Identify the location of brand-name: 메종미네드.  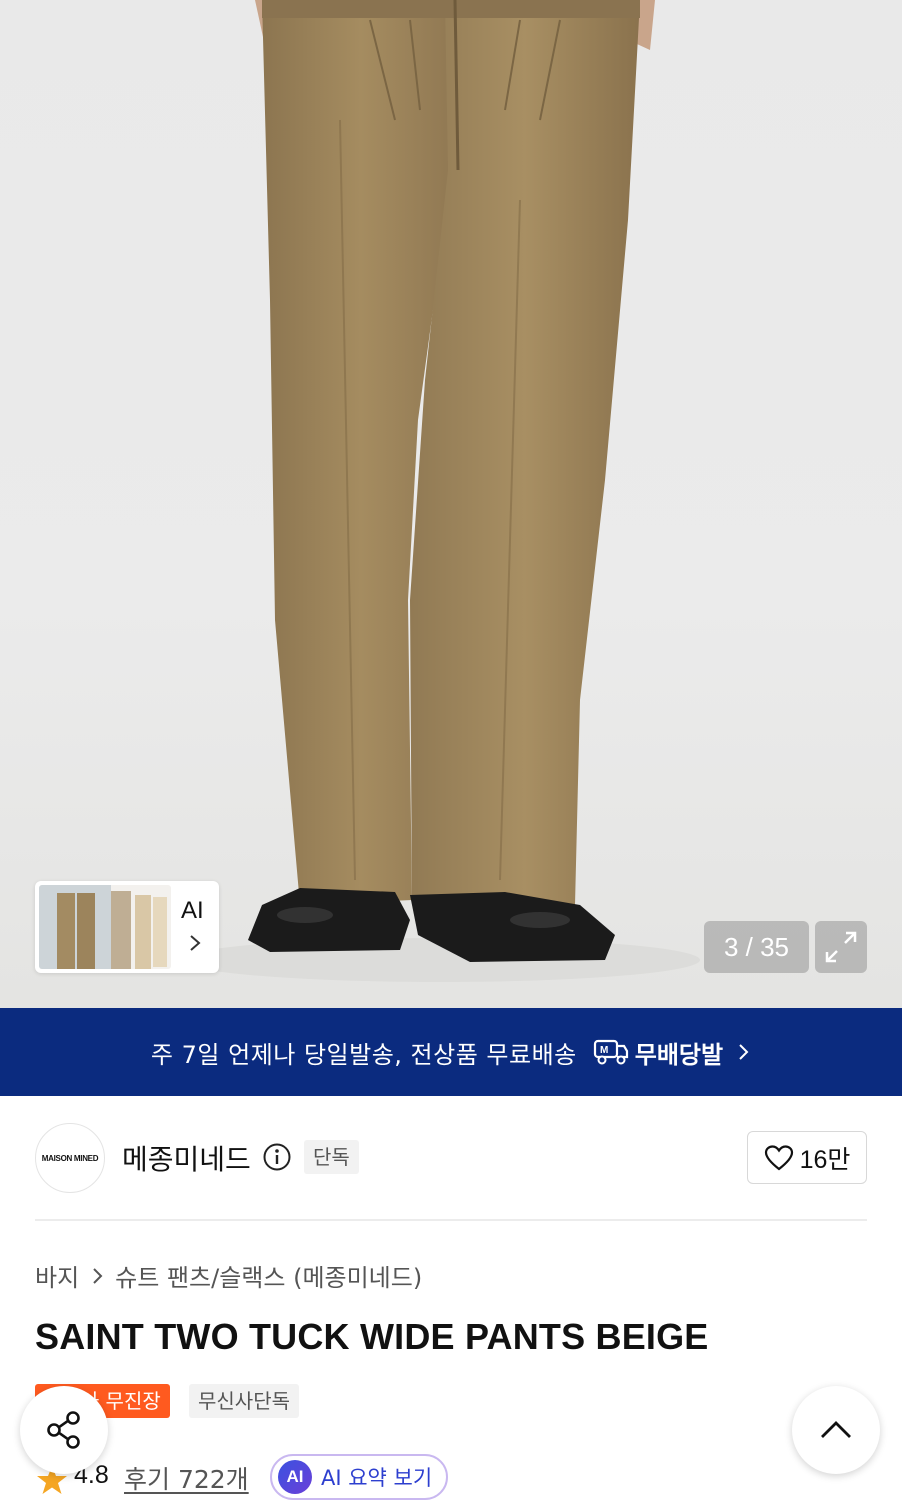
(186, 1158).